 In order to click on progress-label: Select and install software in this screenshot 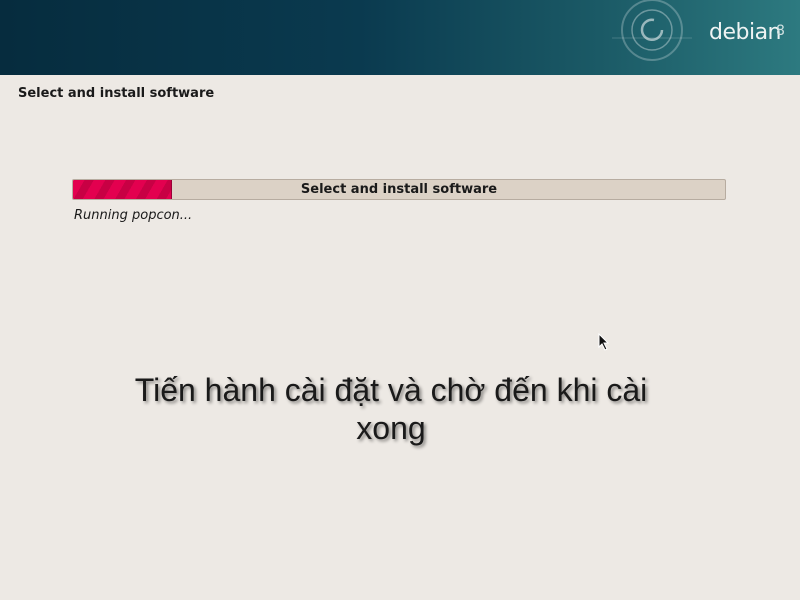, I will do `click(399, 189)`.